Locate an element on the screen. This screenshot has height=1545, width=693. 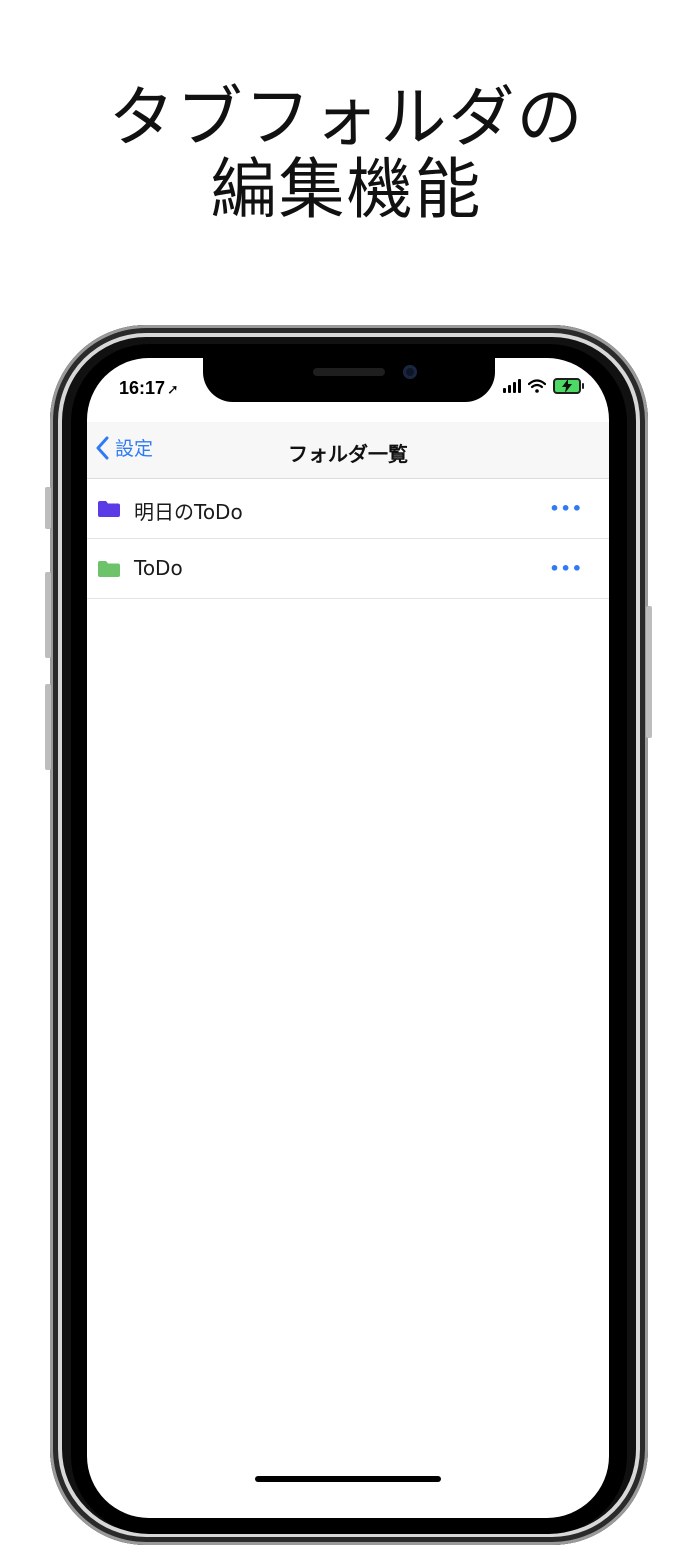
phone-side-button-volume-up is located at coordinates (48, 615).